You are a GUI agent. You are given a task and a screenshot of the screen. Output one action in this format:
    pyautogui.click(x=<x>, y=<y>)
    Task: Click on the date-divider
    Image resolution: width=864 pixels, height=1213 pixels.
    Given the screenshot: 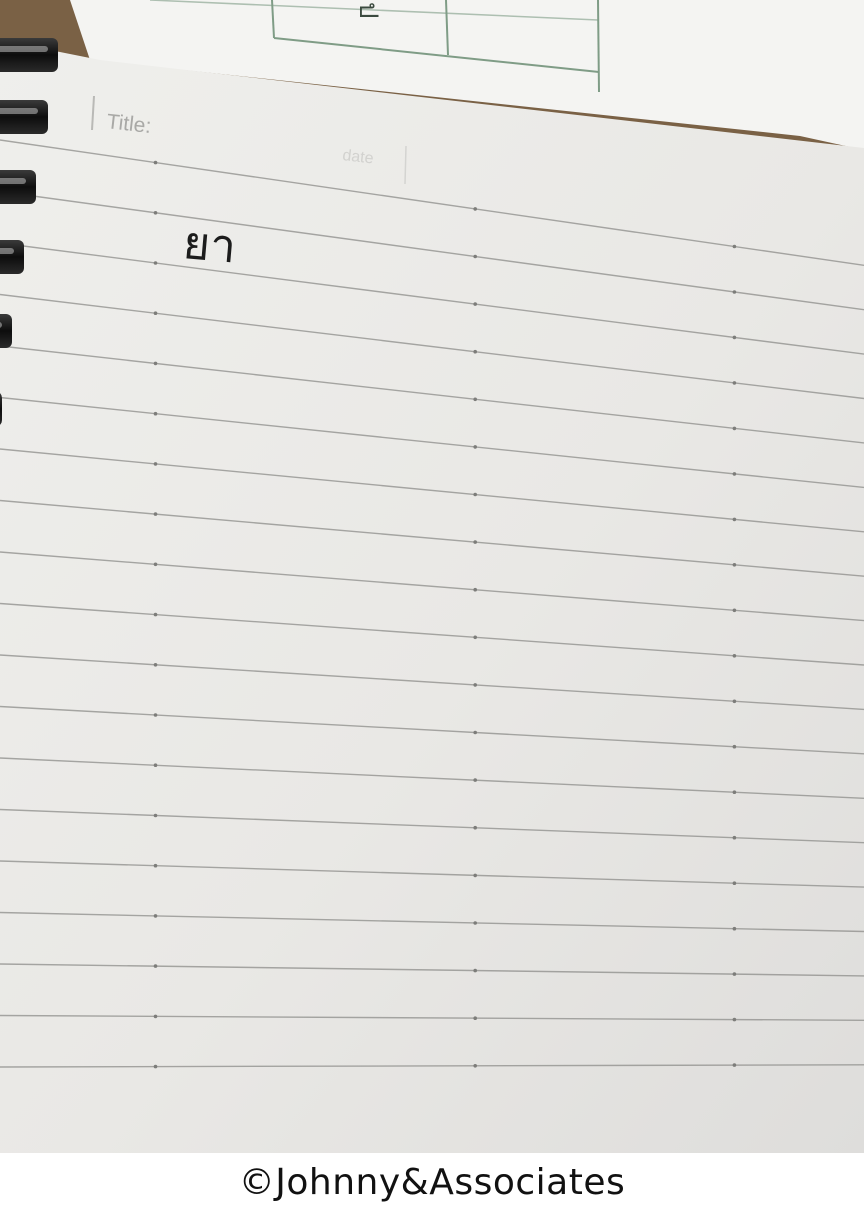 What is the action you would take?
    pyautogui.click(x=405, y=165)
    